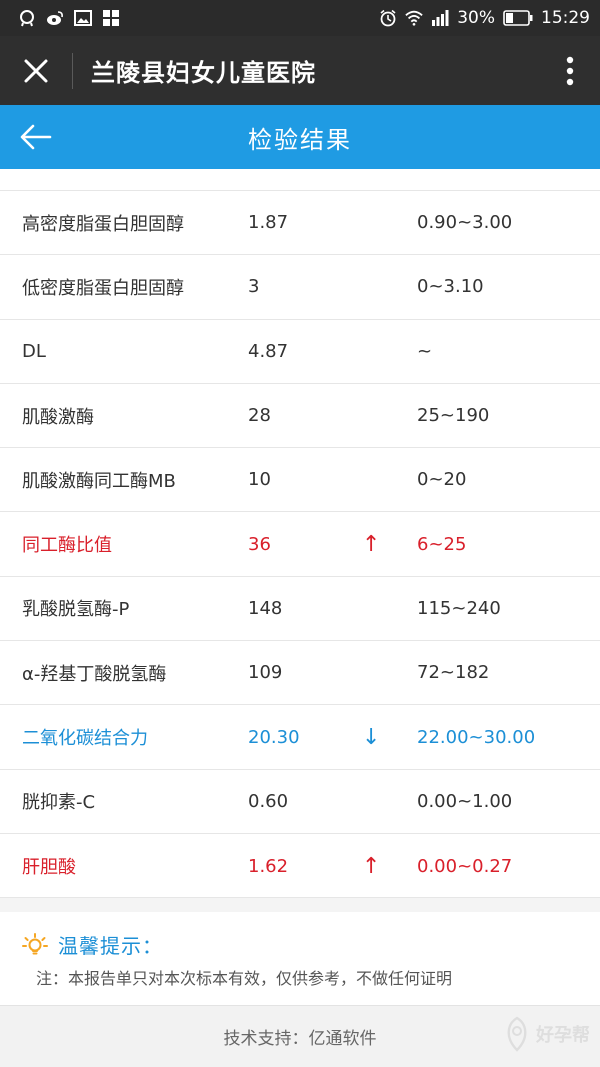 Image resolution: width=600 pixels, height=1067 pixels. What do you see at coordinates (85, 739) in the screenshot?
I see `result-name: 二氧化碳结合力` at bounding box center [85, 739].